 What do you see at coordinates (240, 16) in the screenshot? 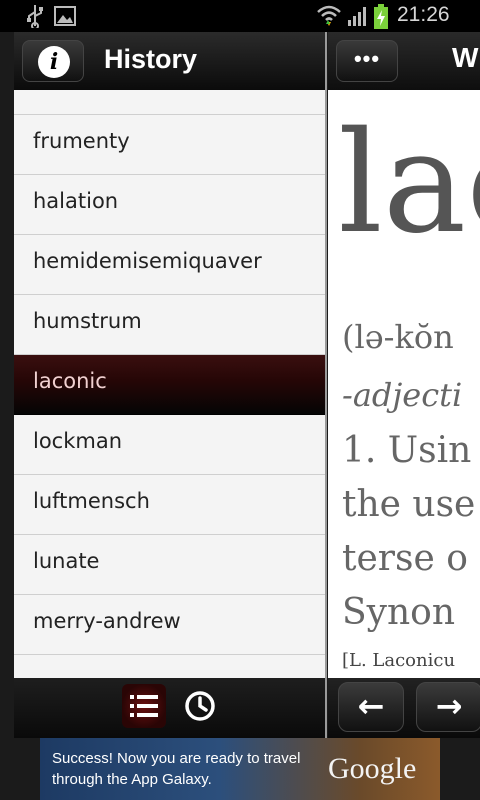
I see `status-bar: 21:26` at bounding box center [240, 16].